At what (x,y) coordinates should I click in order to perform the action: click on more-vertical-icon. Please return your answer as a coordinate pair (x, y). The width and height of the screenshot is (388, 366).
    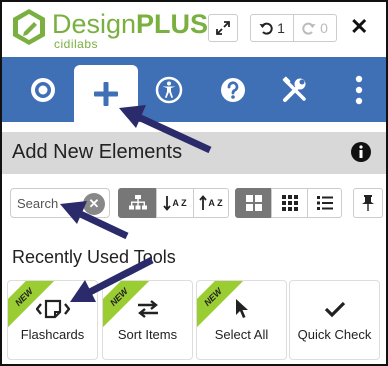
    Looking at the image, I should click on (359, 89).